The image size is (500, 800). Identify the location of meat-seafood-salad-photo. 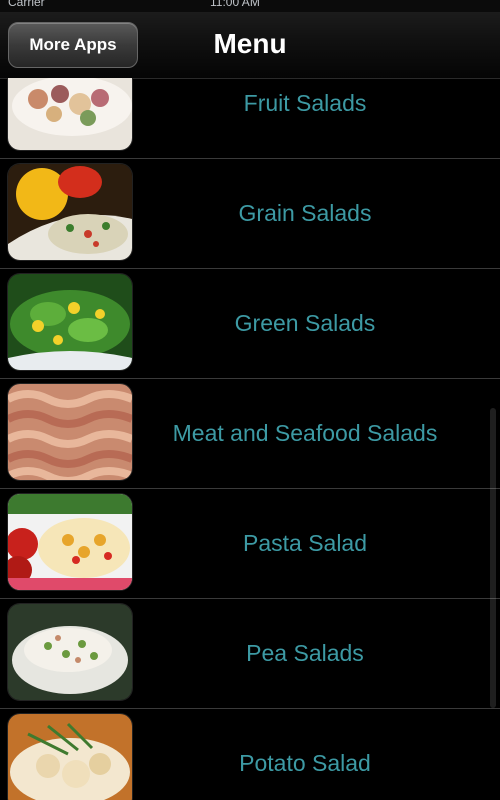
(70, 432).